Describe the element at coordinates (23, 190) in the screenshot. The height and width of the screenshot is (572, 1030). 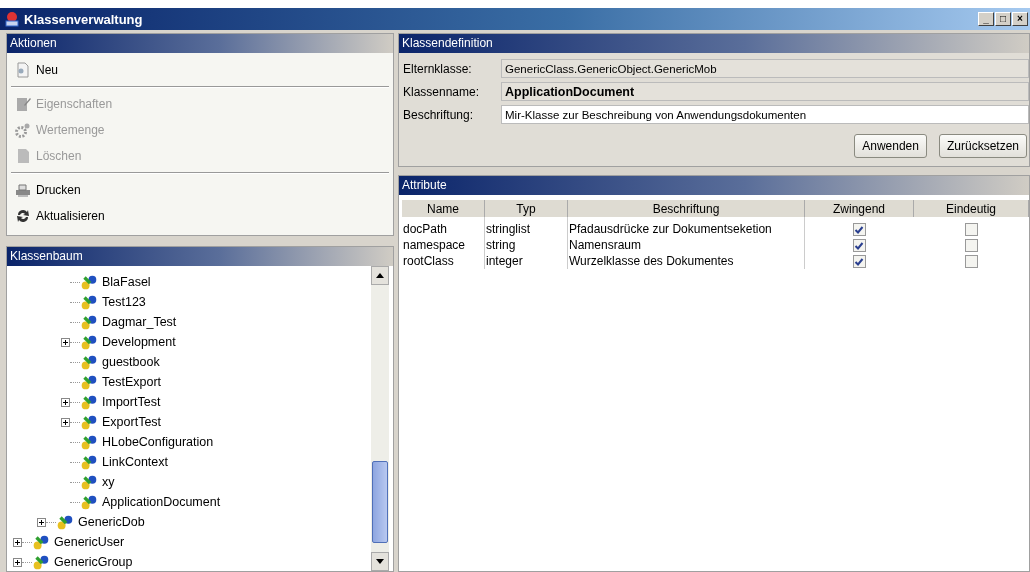
I see `printer-icon` at that location.